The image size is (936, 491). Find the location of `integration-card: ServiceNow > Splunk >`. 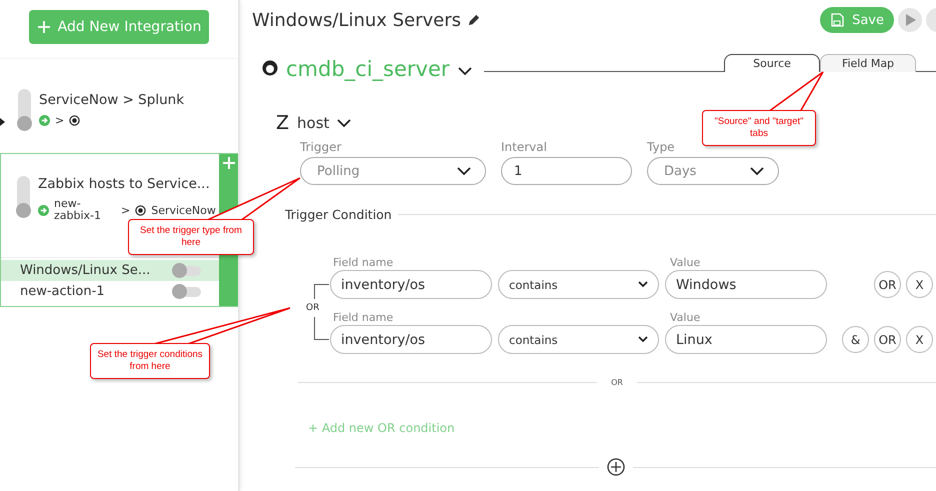

integration-card: ServiceNow > Splunk > is located at coordinates (119, 105).